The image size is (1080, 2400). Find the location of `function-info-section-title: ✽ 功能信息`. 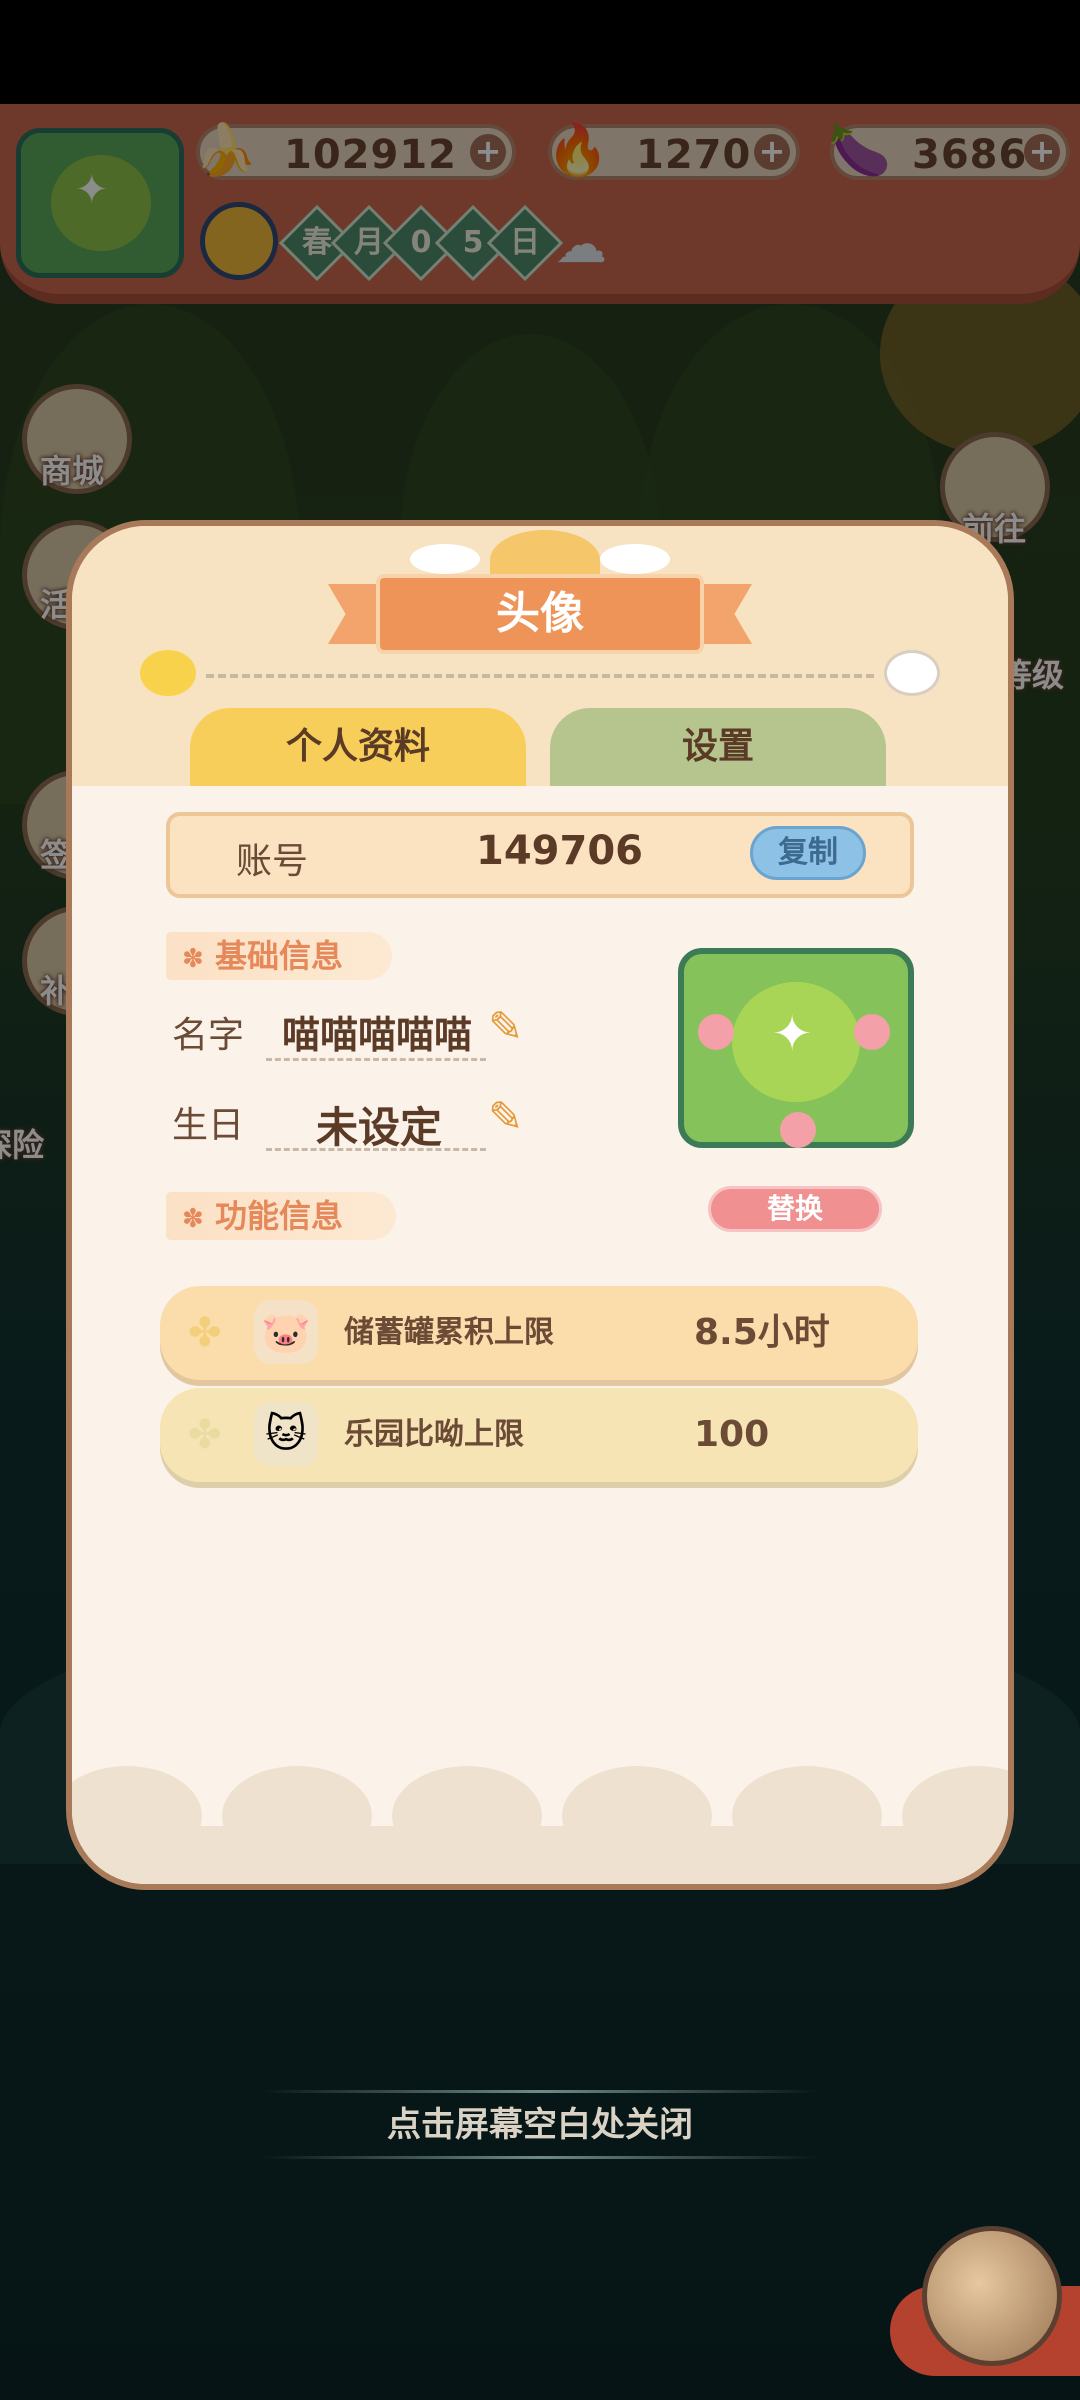

function-info-section-title: ✽ 功能信息 is located at coordinates (281, 1216).